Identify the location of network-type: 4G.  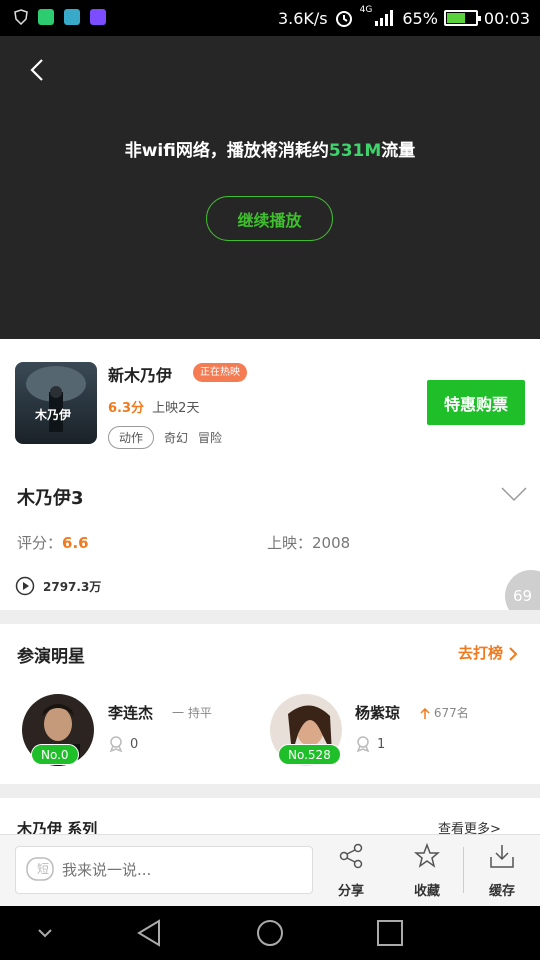
(366, 10).